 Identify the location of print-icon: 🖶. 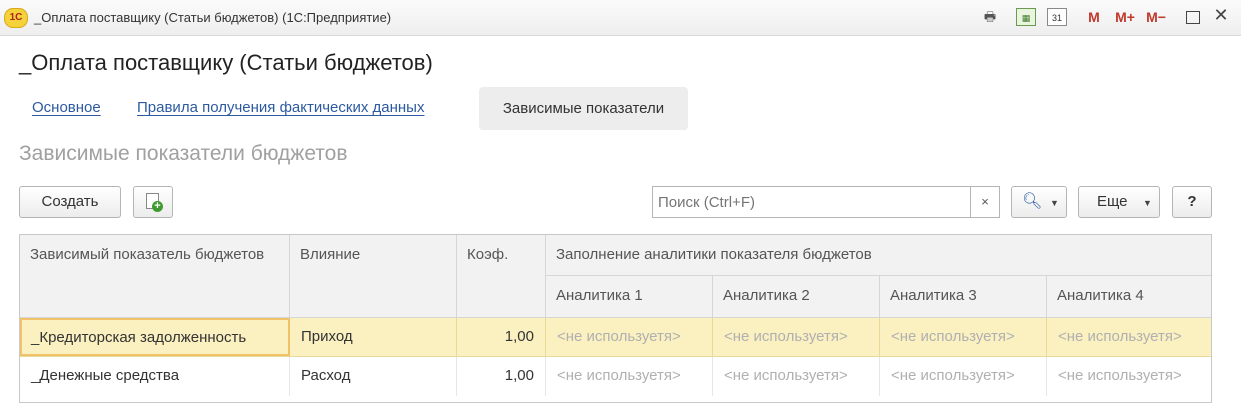
(990, 17).